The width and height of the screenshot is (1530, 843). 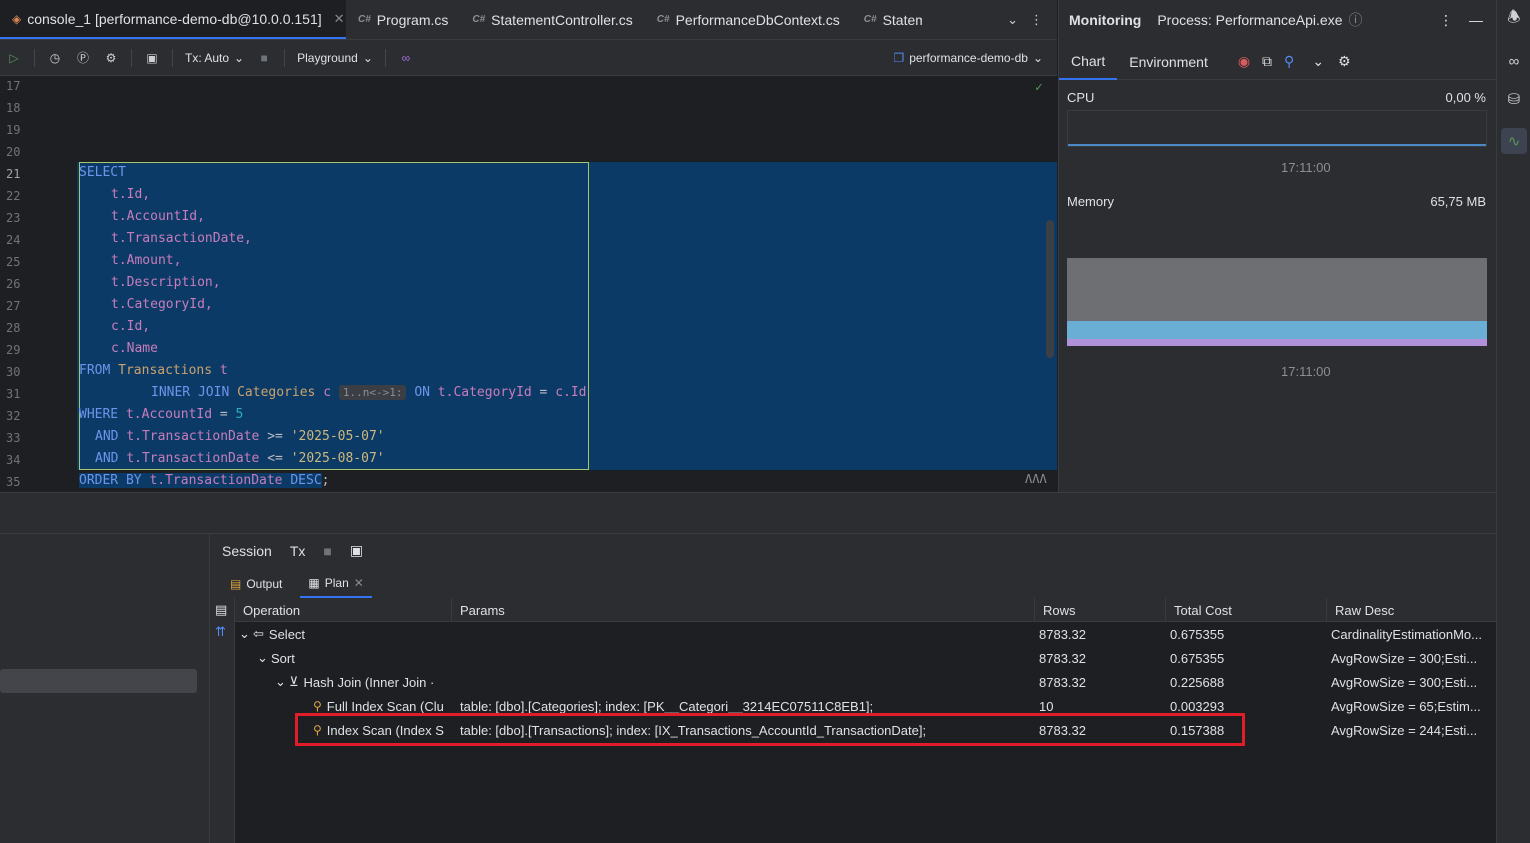 What do you see at coordinates (1277, 289) in the screenshot?
I see `memory-total-area` at bounding box center [1277, 289].